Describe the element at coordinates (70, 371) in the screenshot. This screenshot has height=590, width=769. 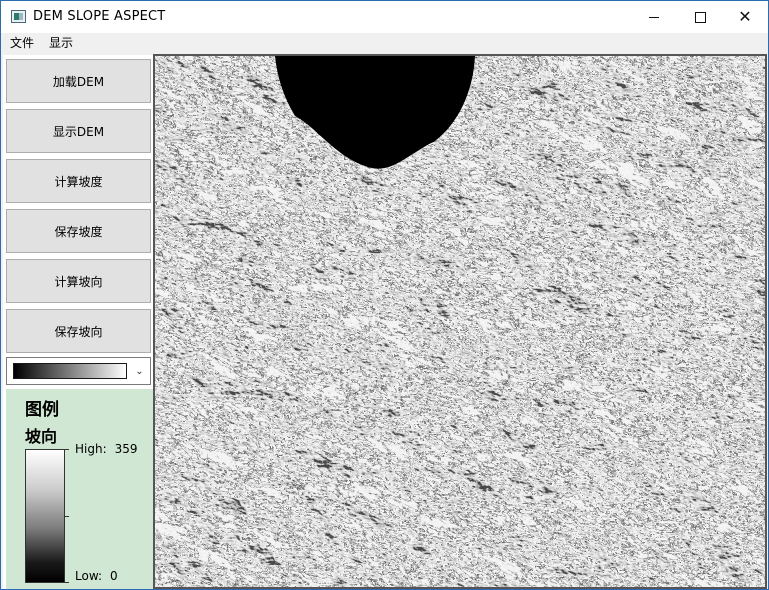
I see `color-ramp-swatch` at that location.